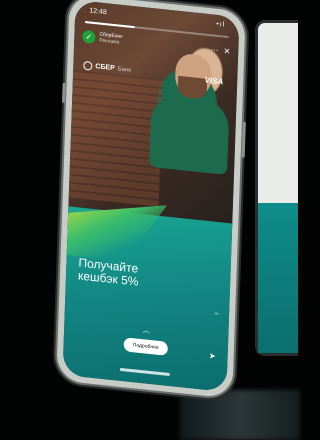 This screenshot has height=440, width=320. Describe the element at coordinates (226, 51) in the screenshot. I see `close-icon: ✕` at that location.